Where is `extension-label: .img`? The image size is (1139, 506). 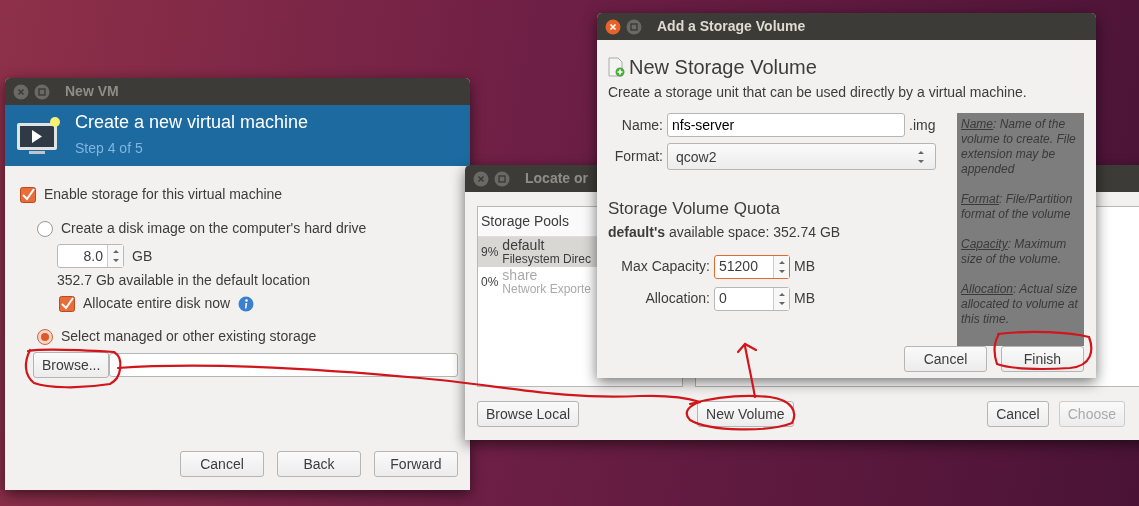 extension-label: .img is located at coordinates (922, 125).